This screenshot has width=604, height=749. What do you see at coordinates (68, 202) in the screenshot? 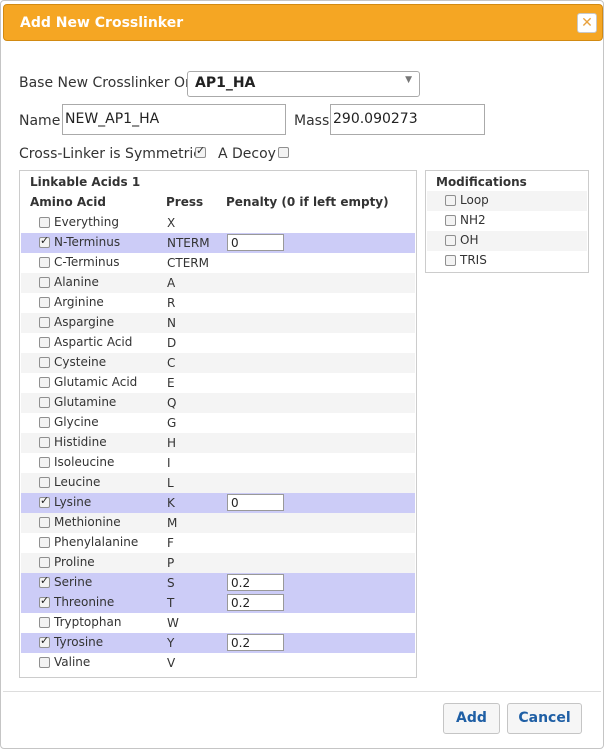
I see `col-amino-acid: Amino Acid` at bounding box center [68, 202].